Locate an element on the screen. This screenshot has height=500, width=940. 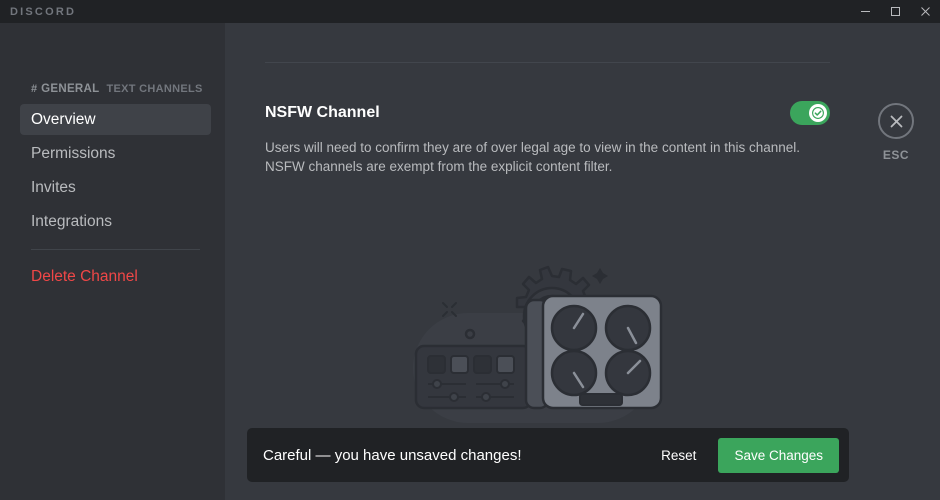
sidebar-item-overview: Overview is located at coordinates (115, 119).